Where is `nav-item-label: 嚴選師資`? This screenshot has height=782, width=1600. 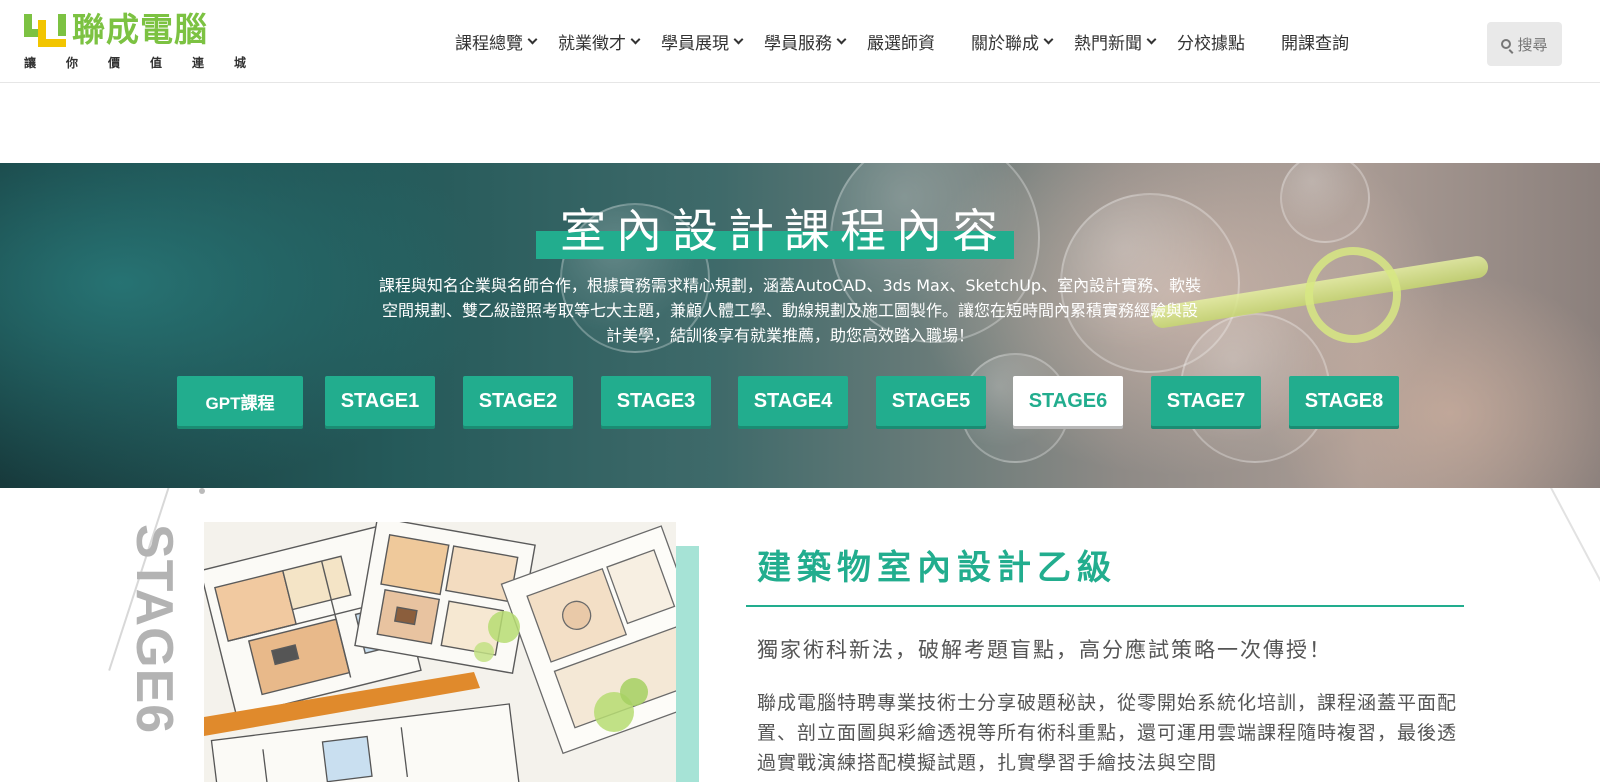 nav-item-label: 嚴選師資 is located at coordinates (901, 44).